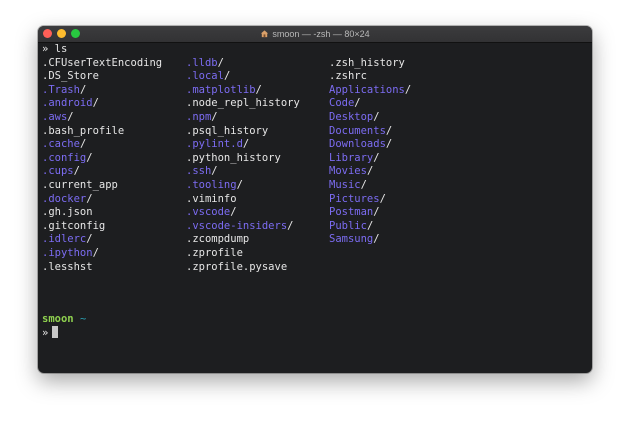 This screenshot has height=424, width=630. I want to click on directory-entry: .Trash/, so click(102, 91).